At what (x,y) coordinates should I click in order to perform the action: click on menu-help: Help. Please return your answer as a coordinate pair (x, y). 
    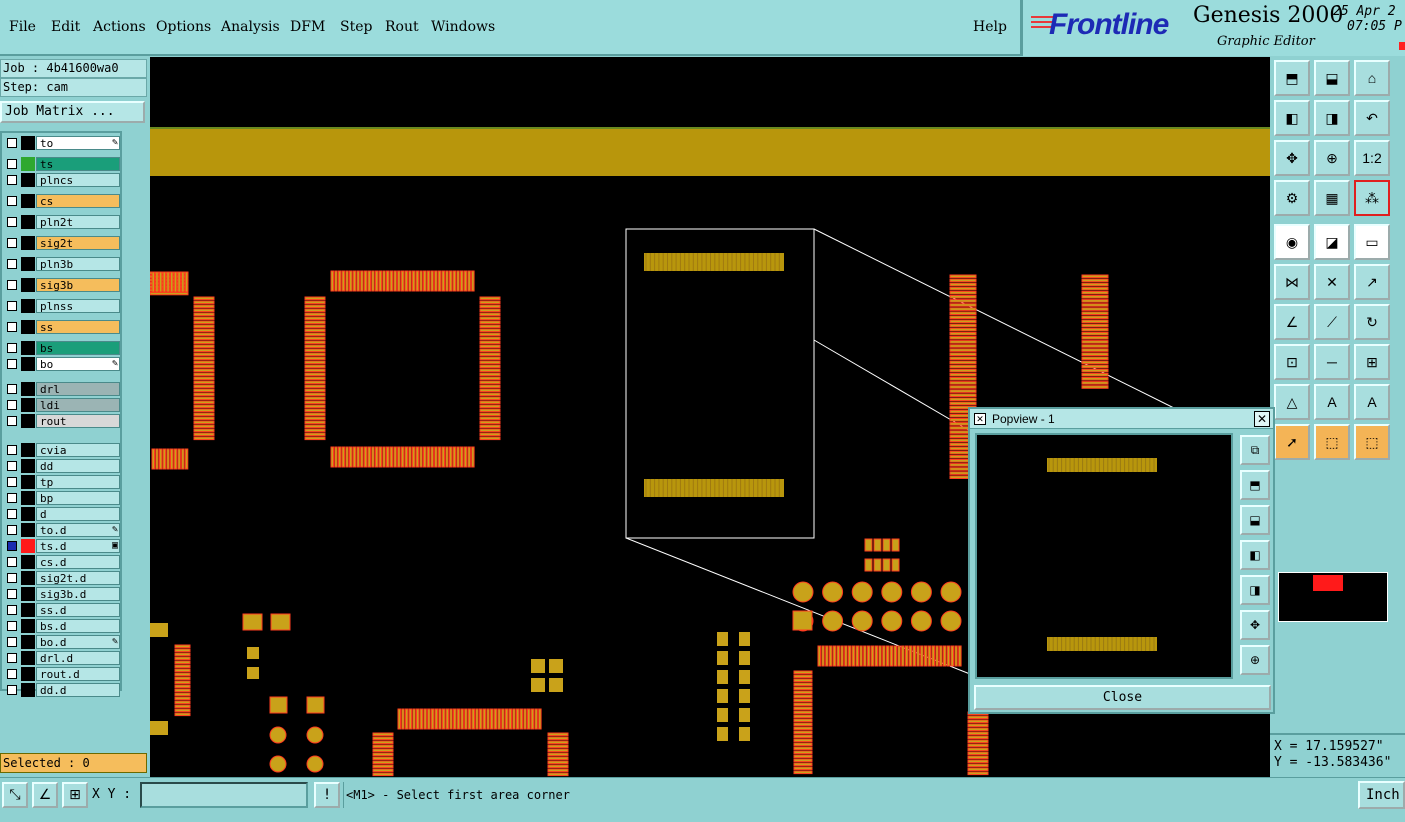
    Looking at the image, I should click on (990, 27).